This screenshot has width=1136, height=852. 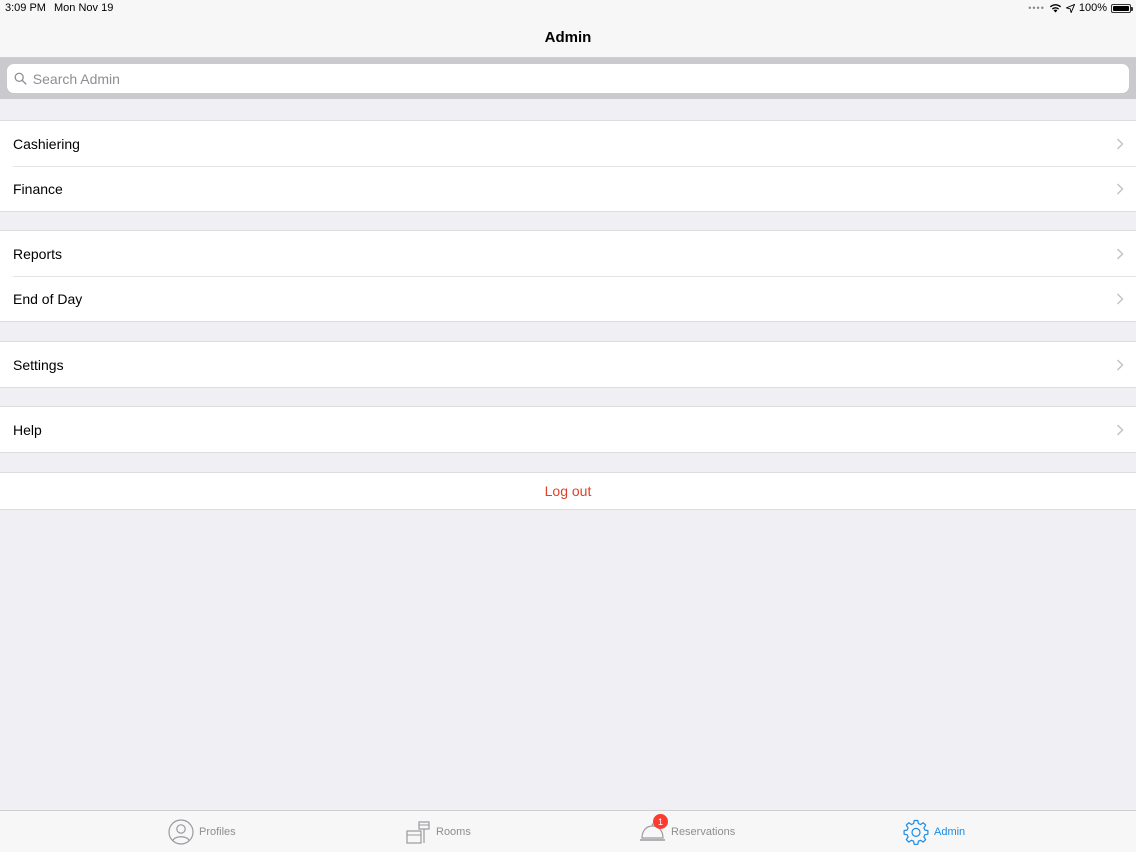 I want to click on menu-item-label: Settings, so click(x=38, y=364).